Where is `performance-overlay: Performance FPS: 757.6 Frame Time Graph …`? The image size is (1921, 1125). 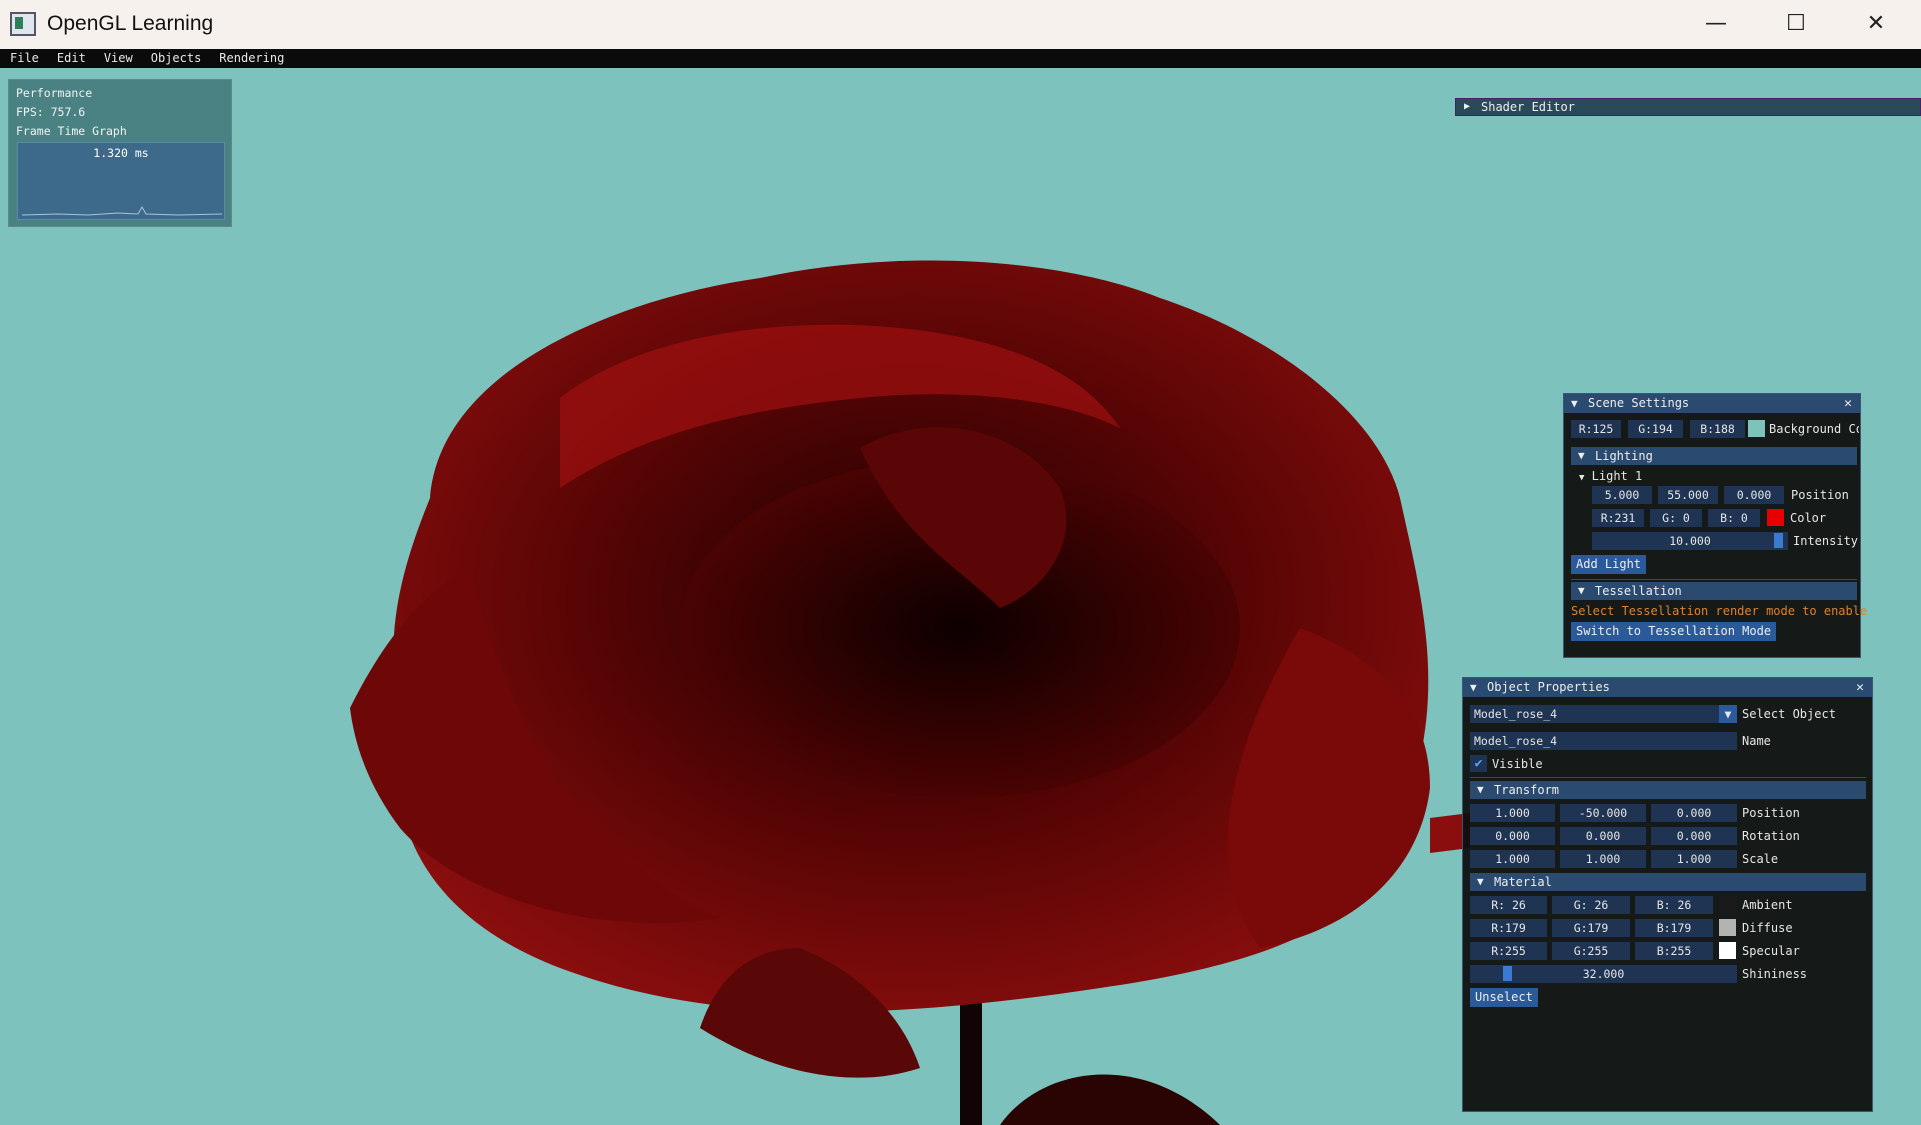 performance-overlay: Performance FPS: 757.6 Frame Time Graph … is located at coordinates (120, 153).